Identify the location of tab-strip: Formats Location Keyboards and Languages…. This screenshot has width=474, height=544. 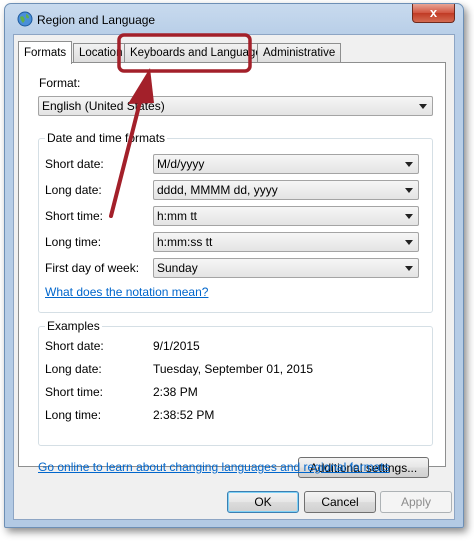
(234, 52).